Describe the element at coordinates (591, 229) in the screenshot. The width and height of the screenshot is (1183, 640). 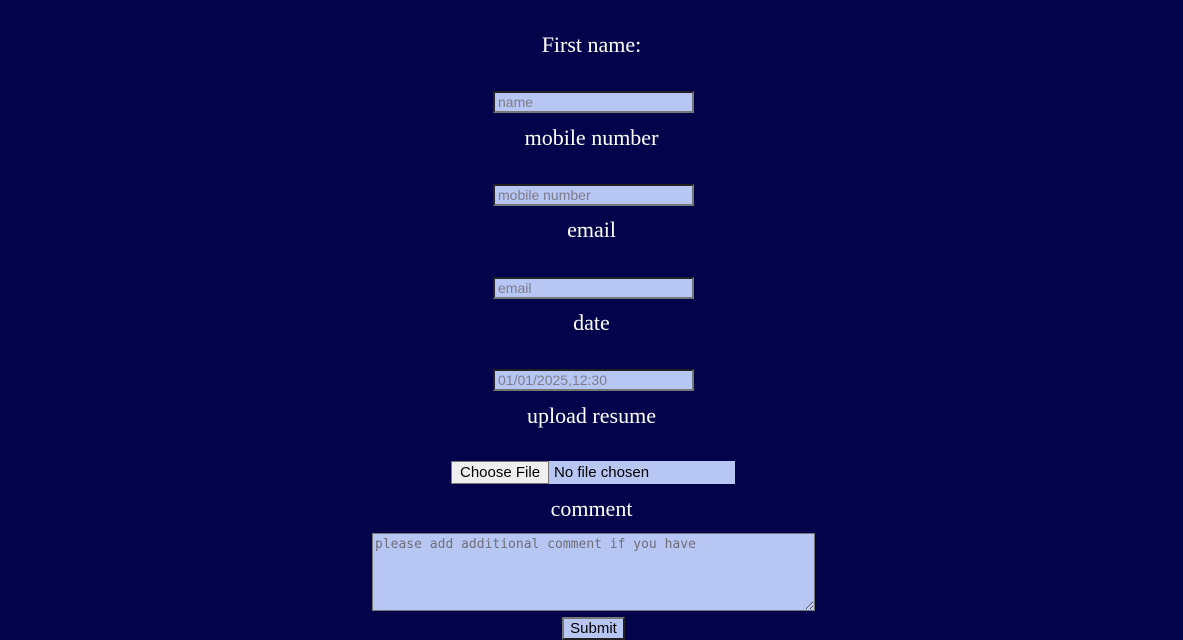
I see `email-label: email` at that location.